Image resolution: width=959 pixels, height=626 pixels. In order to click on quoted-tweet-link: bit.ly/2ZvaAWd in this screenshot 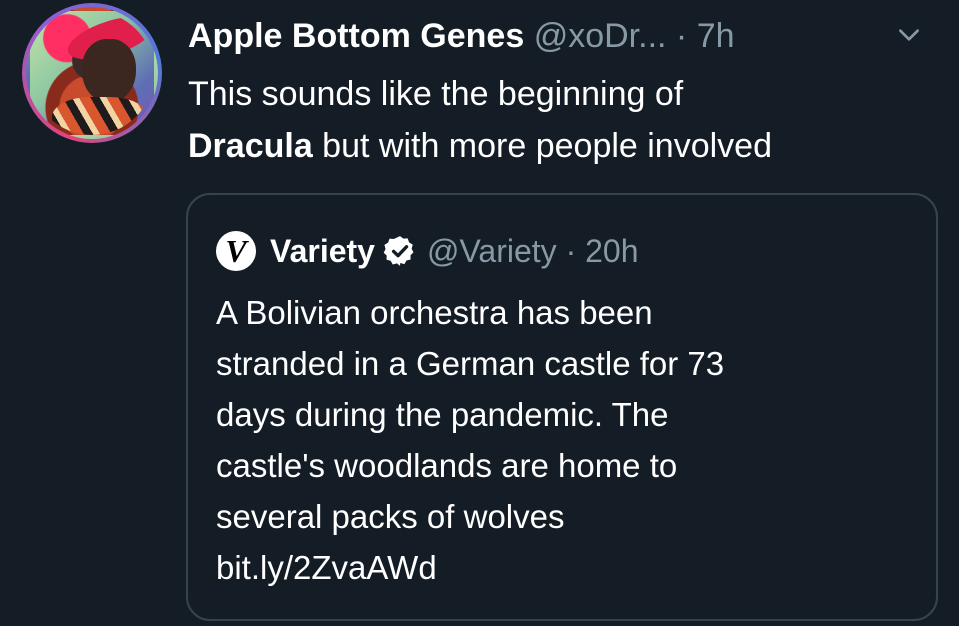, I will do `click(566, 567)`.